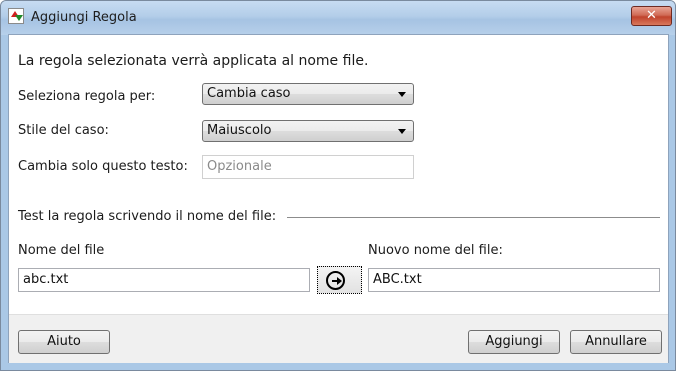 This screenshot has height=371, width=676. What do you see at coordinates (46, 279) in the screenshot?
I see `filename-value: abc.txt` at bounding box center [46, 279].